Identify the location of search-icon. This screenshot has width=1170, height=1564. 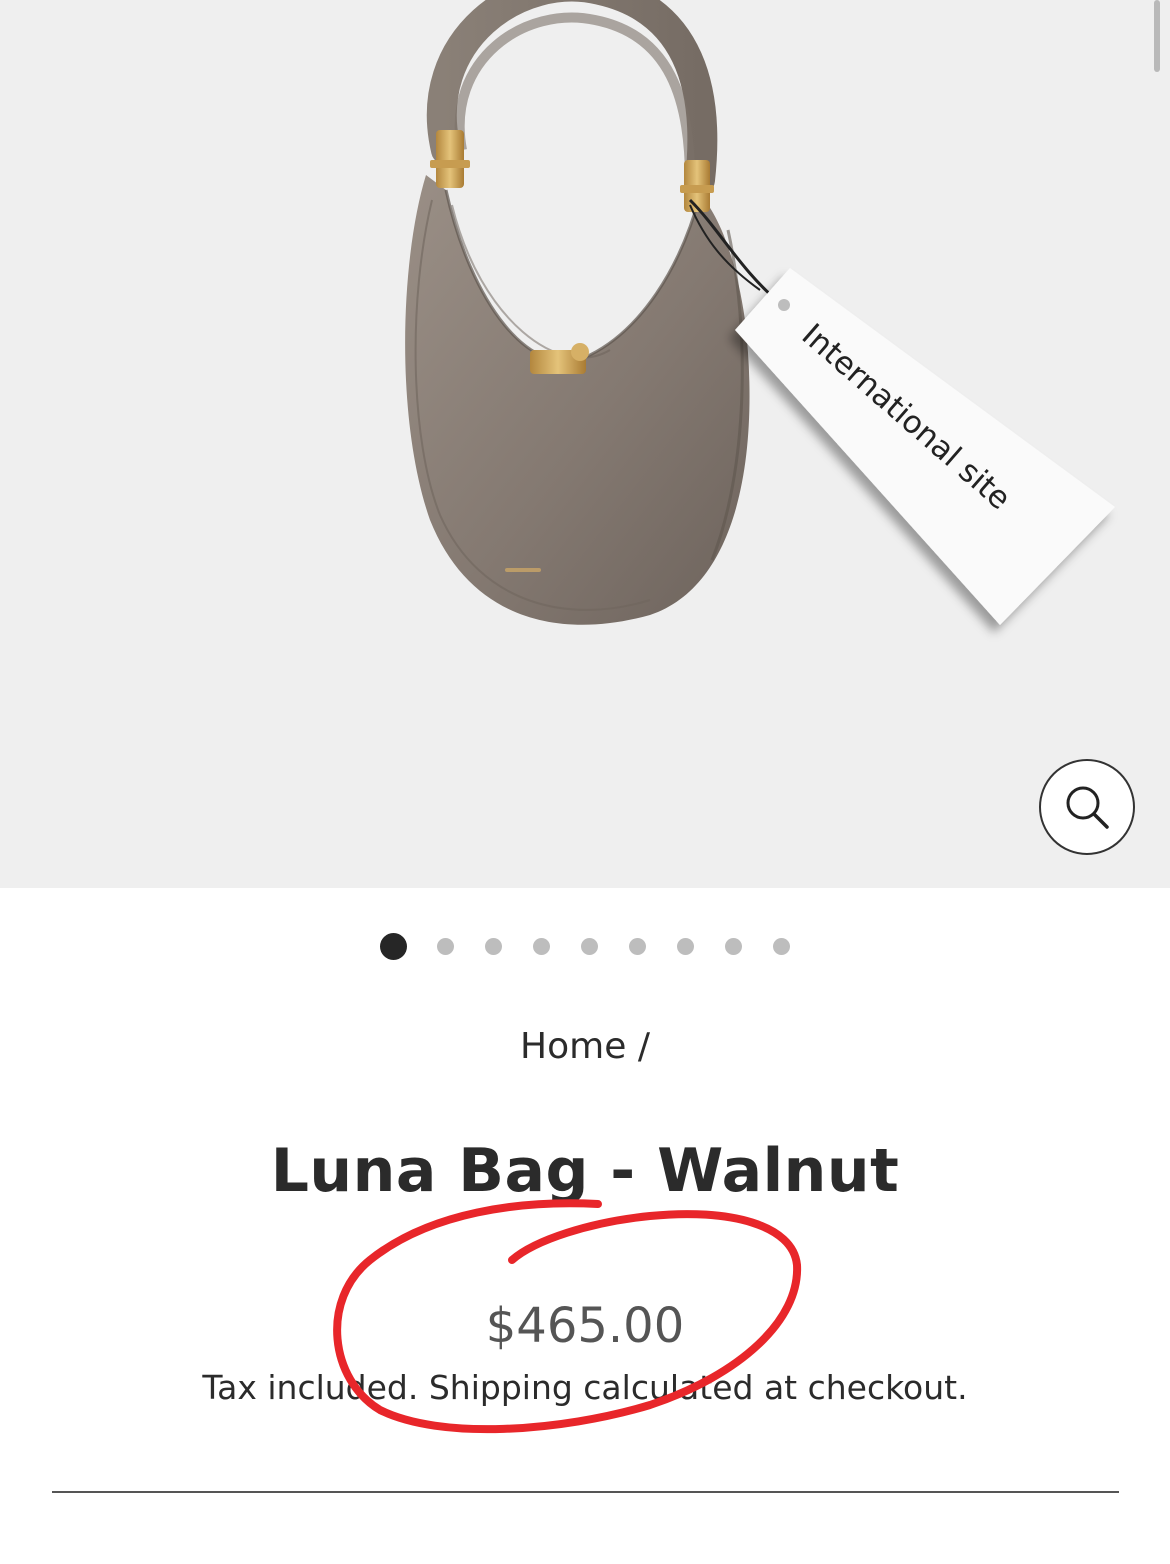
(1087, 807).